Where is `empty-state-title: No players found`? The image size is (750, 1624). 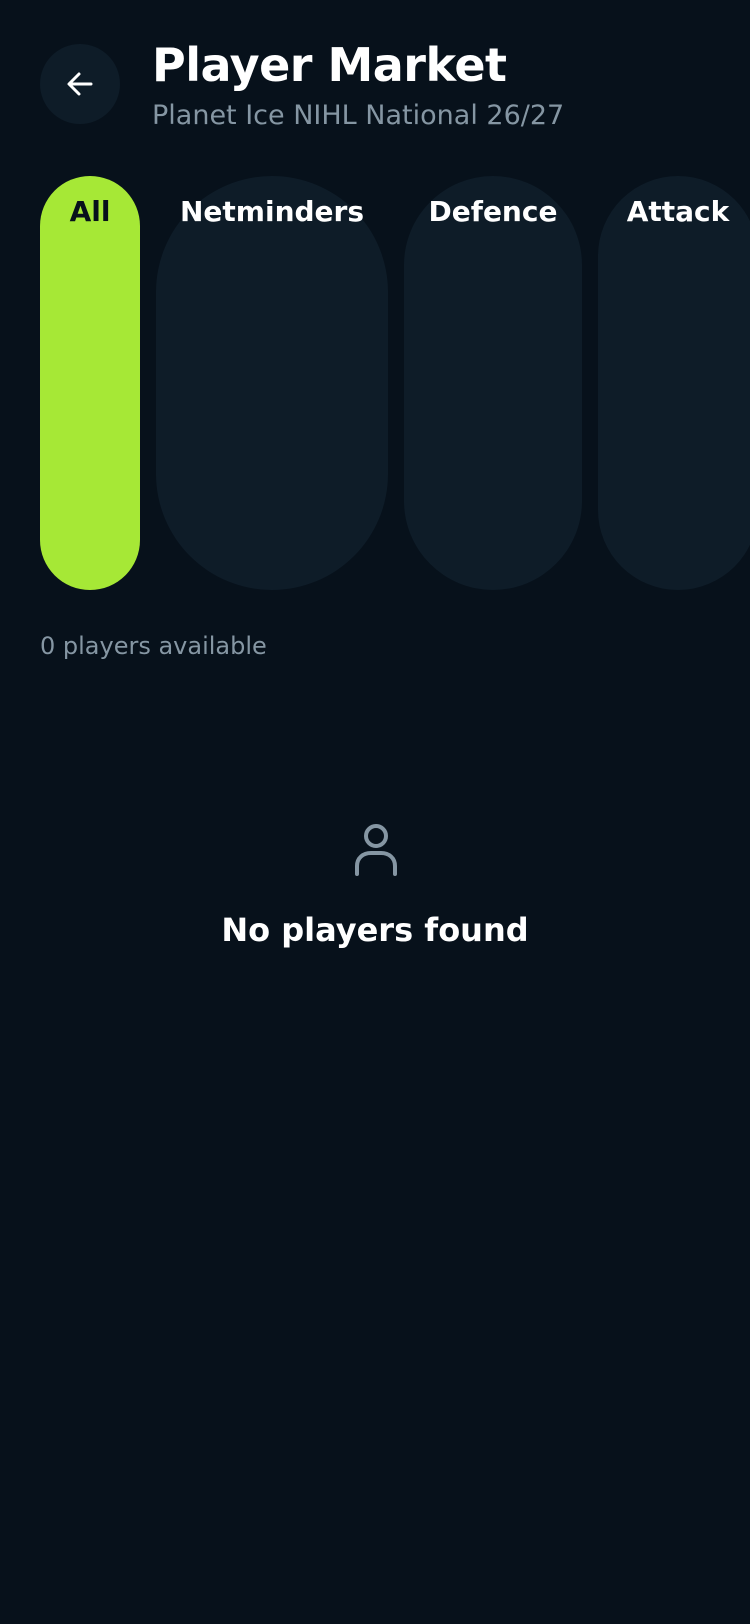 empty-state-title: No players found is located at coordinates (375, 930).